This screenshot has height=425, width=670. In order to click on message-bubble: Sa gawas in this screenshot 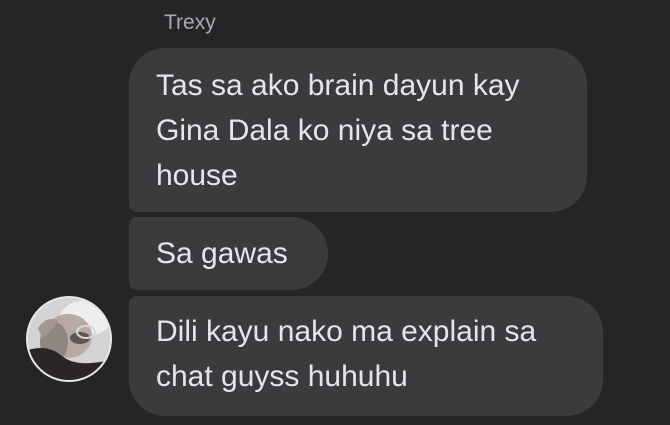, I will do `click(228, 253)`.